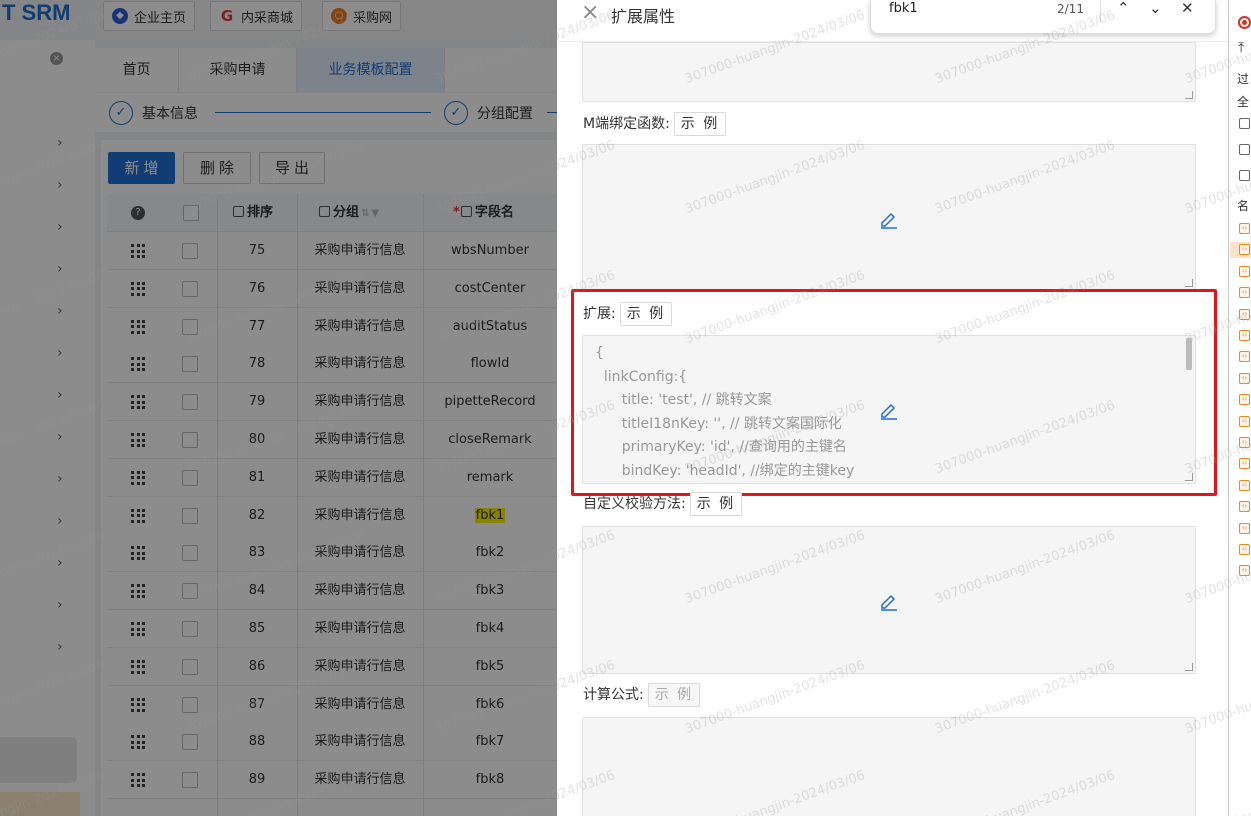 Image resolution: width=1251 pixels, height=816 pixels. Describe the element at coordinates (1123, 8) in the screenshot. I see `chevron-up-icon: ⌃` at that location.